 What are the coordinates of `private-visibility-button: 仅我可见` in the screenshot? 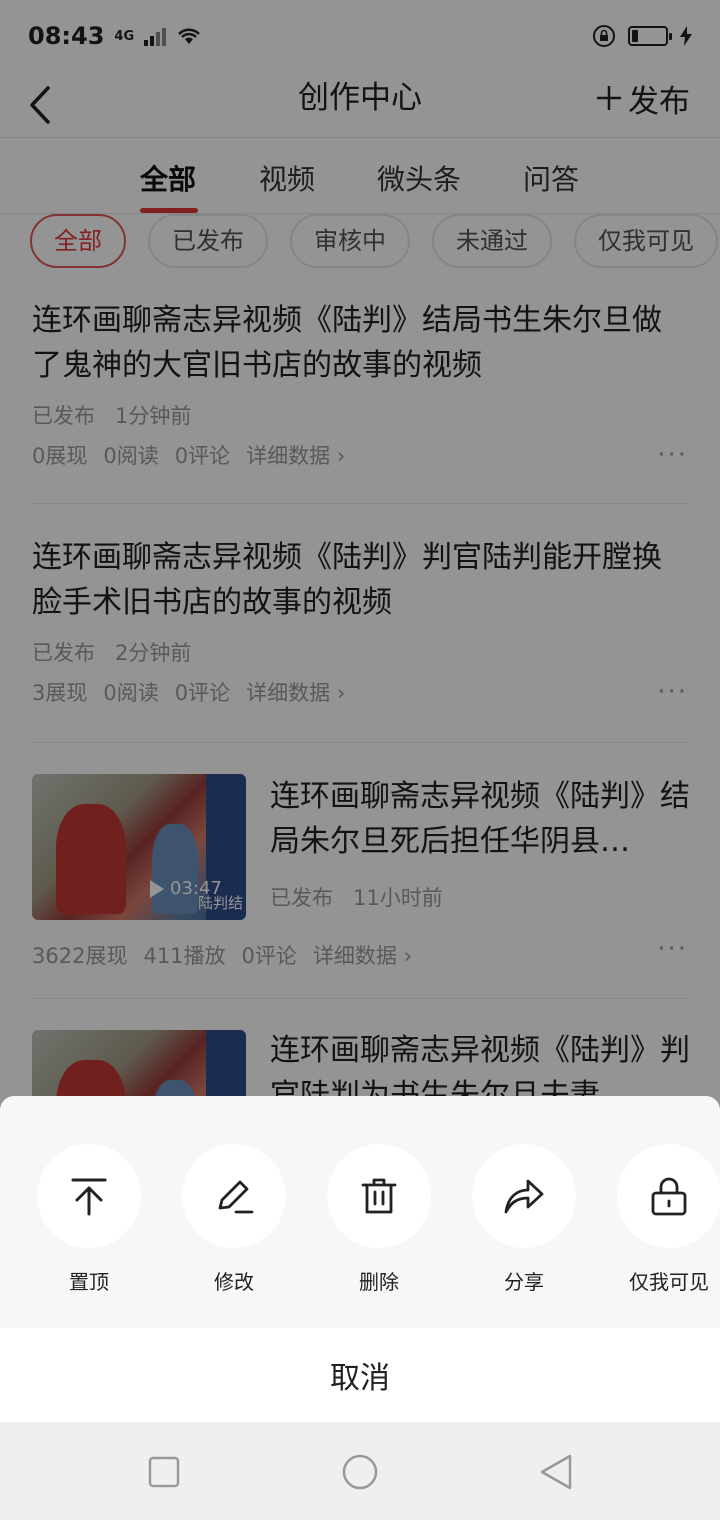 It's located at (668, 1219).